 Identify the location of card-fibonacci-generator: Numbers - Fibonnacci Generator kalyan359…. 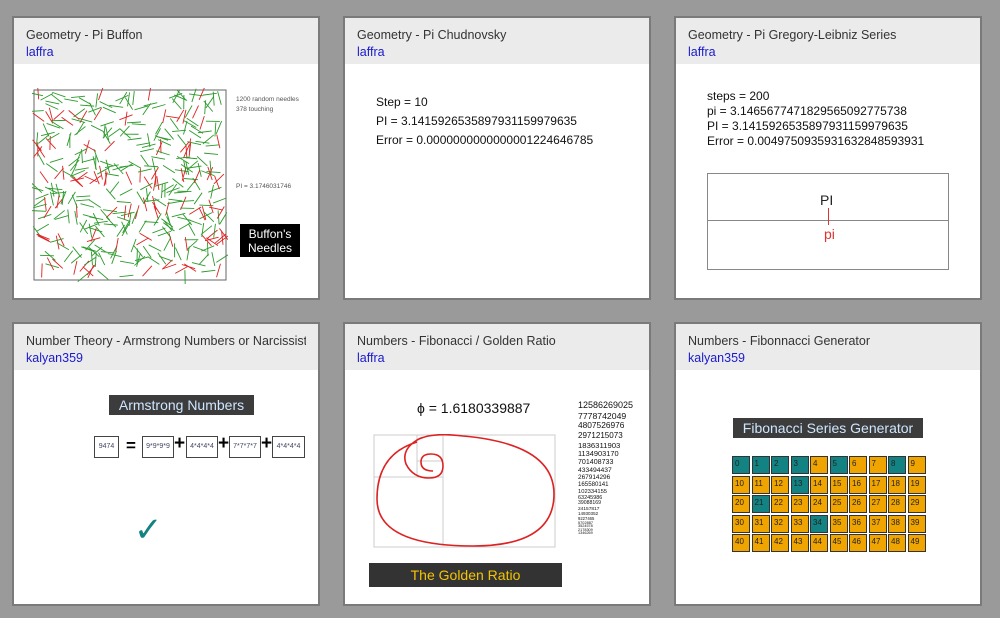
(828, 464).